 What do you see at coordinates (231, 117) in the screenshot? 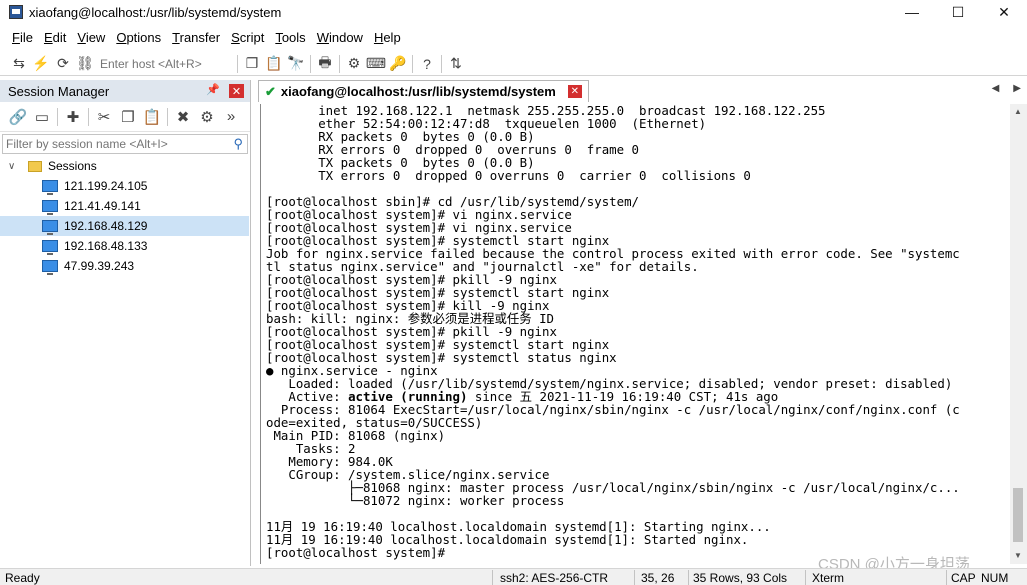
I see `more-tools-icon: »` at bounding box center [231, 117].